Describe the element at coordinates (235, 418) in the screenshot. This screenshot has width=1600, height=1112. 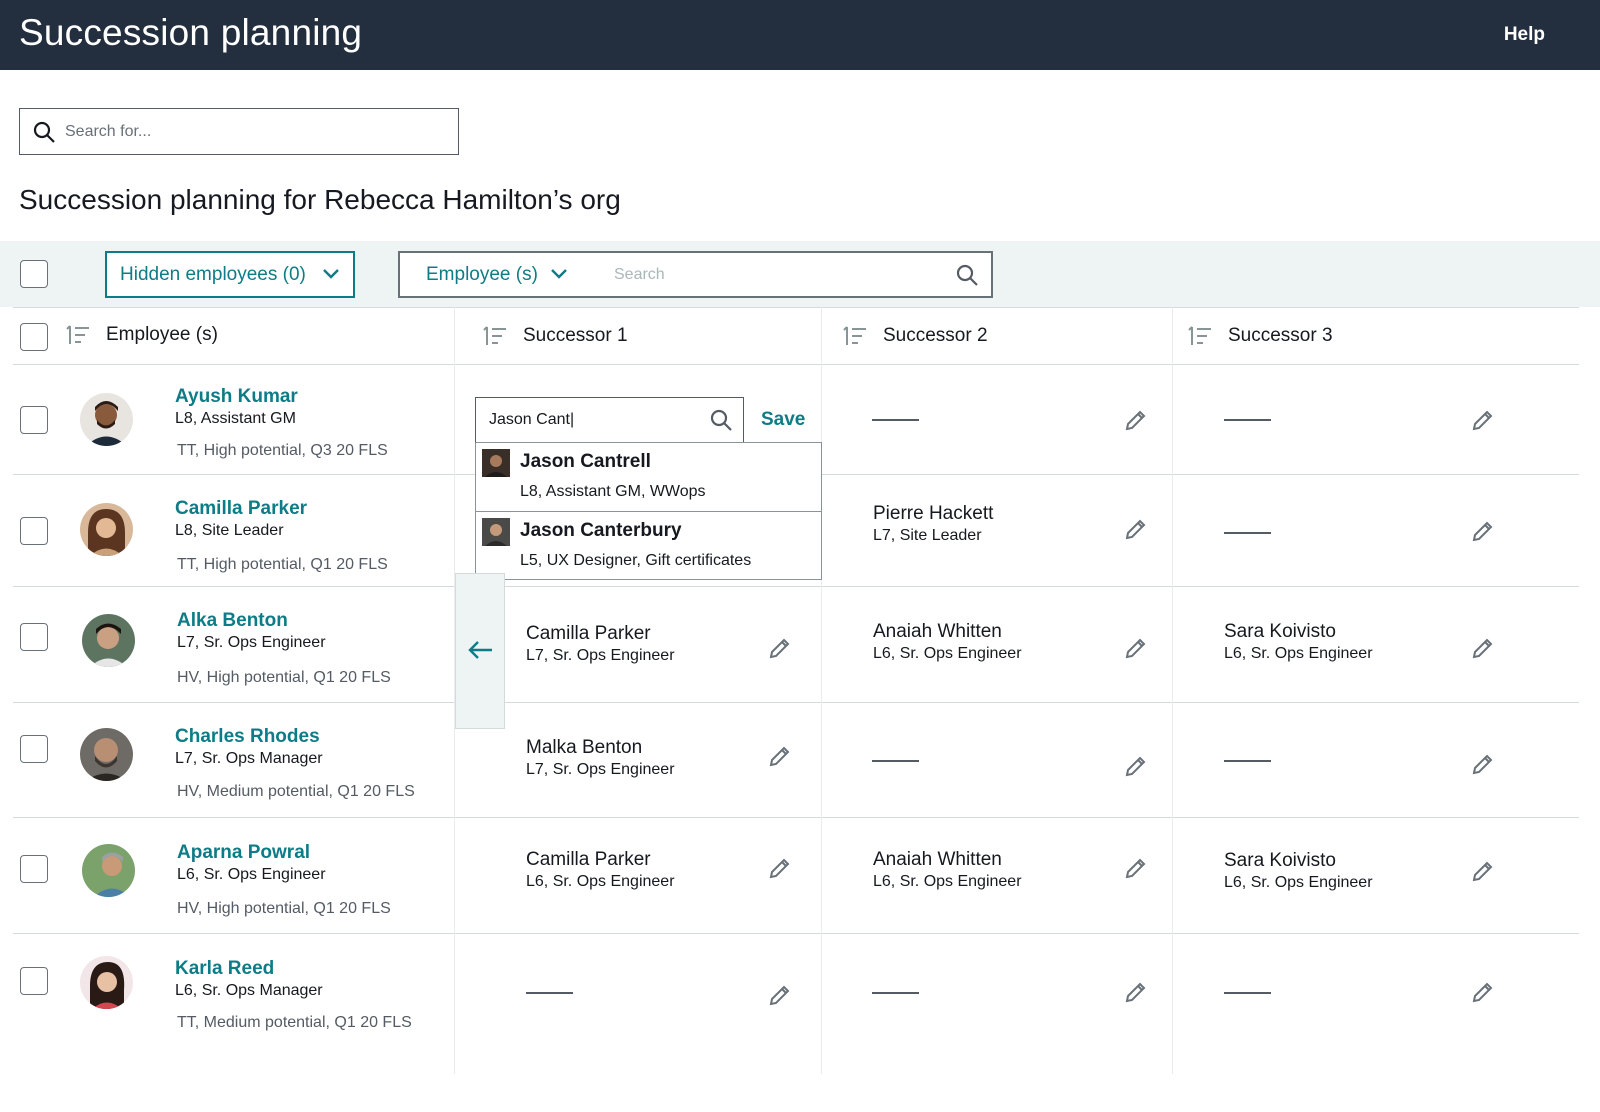
I see `employee-role: L8, Assistant GM` at that location.